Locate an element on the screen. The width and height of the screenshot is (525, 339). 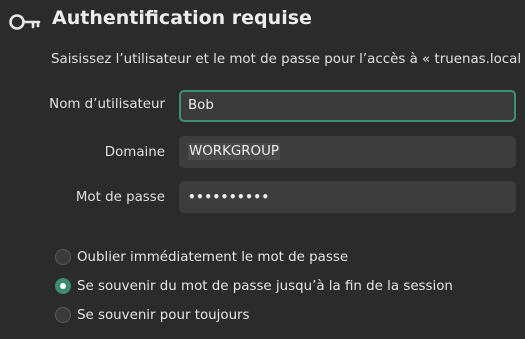
password-input: •••••••••• is located at coordinates (347, 197).